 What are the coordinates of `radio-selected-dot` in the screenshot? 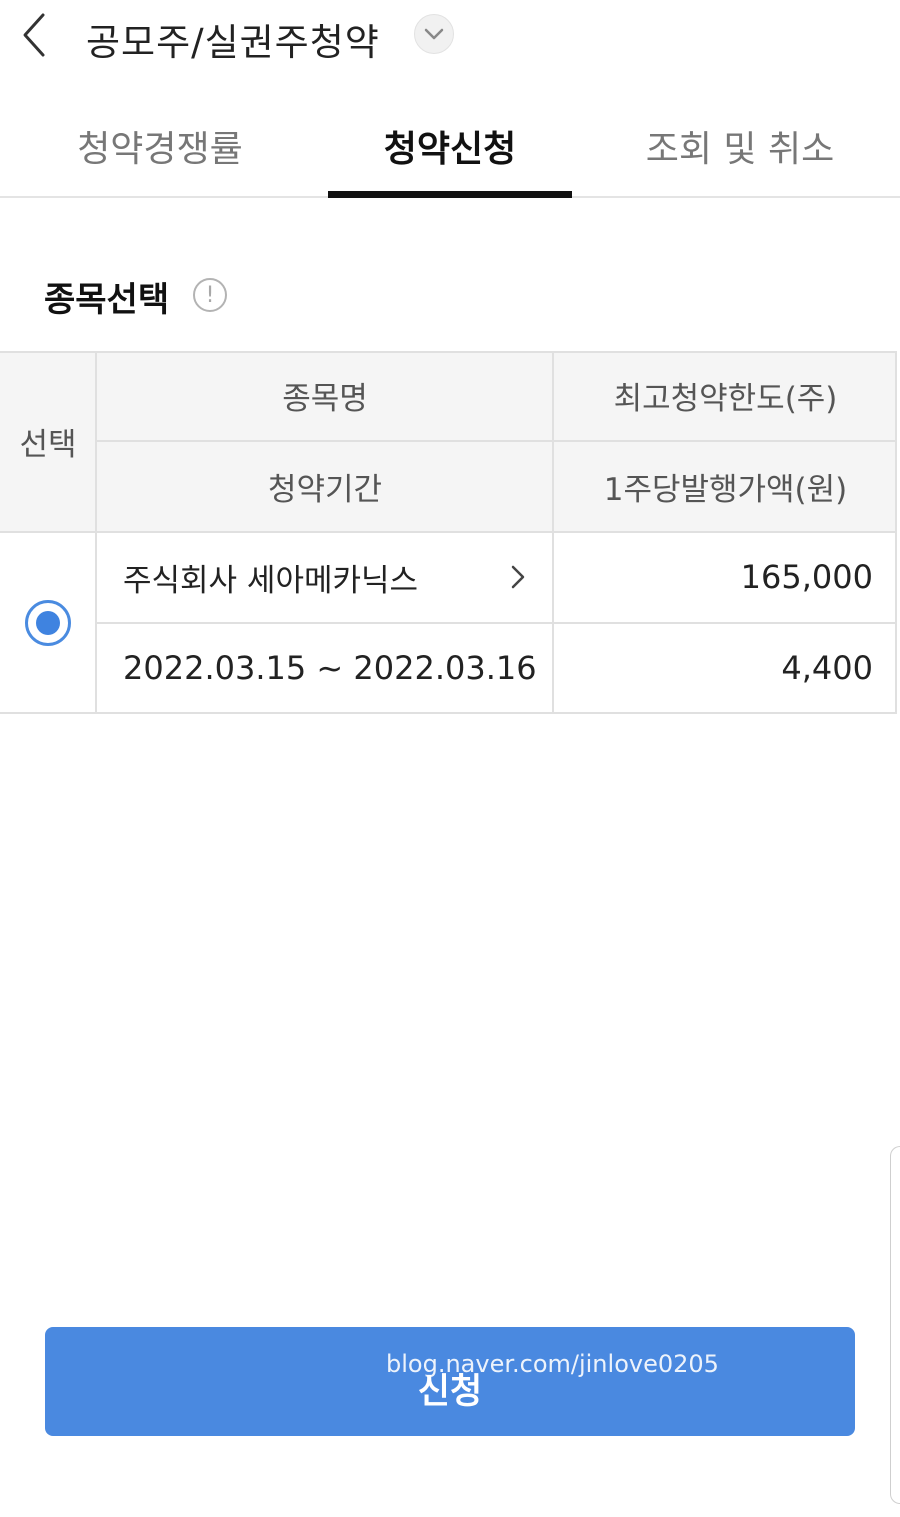 It's located at (48, 623).